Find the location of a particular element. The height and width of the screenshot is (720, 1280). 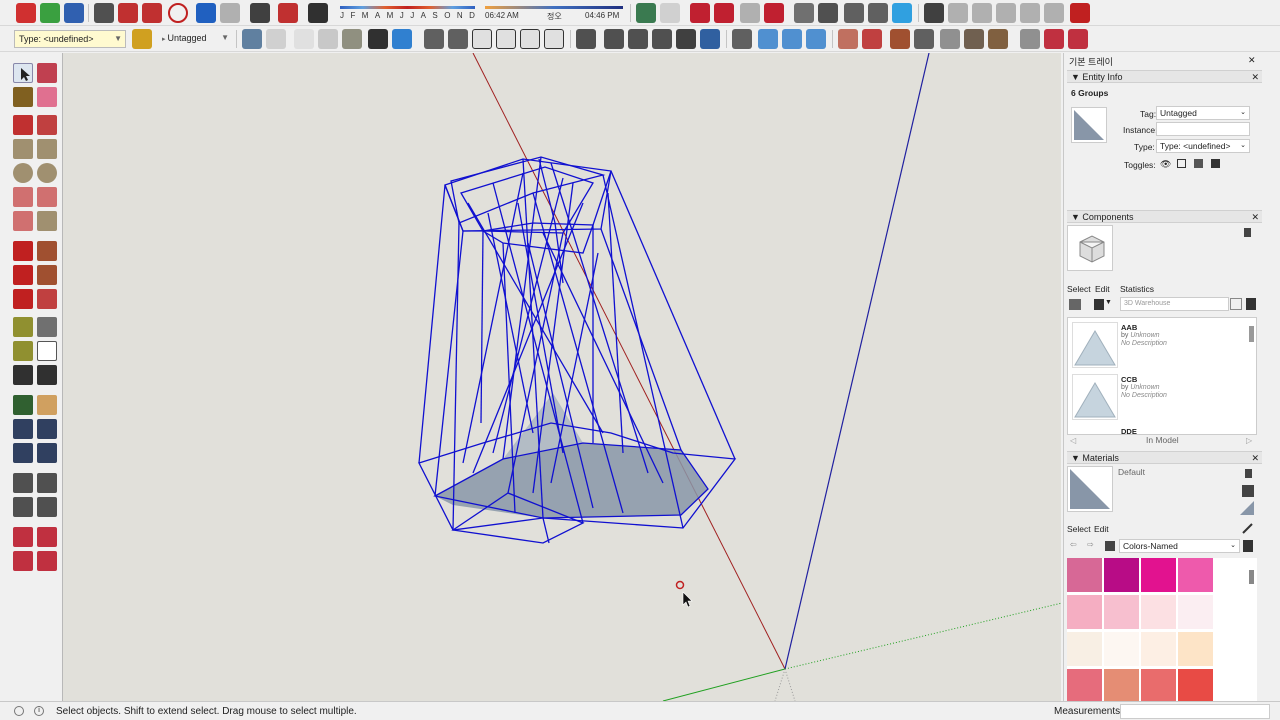

component-search-input: 3D Warehouse is located at coordinates (1174, 304).